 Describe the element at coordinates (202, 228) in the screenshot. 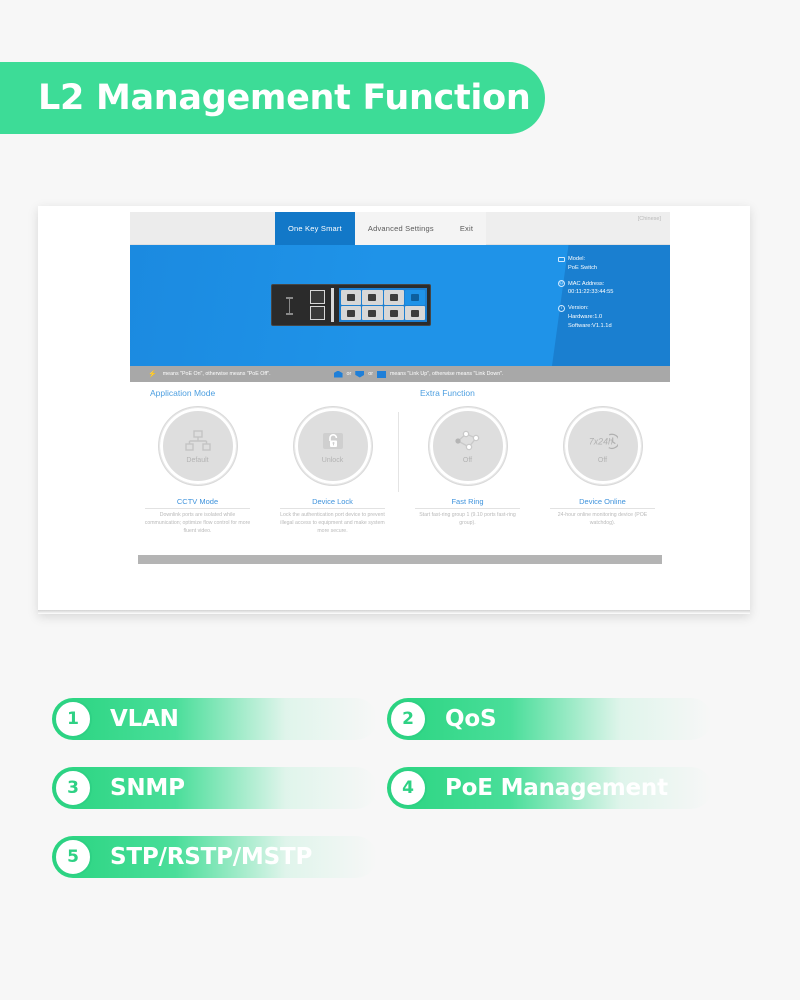

I see `navbar-left-spacer` at that location.